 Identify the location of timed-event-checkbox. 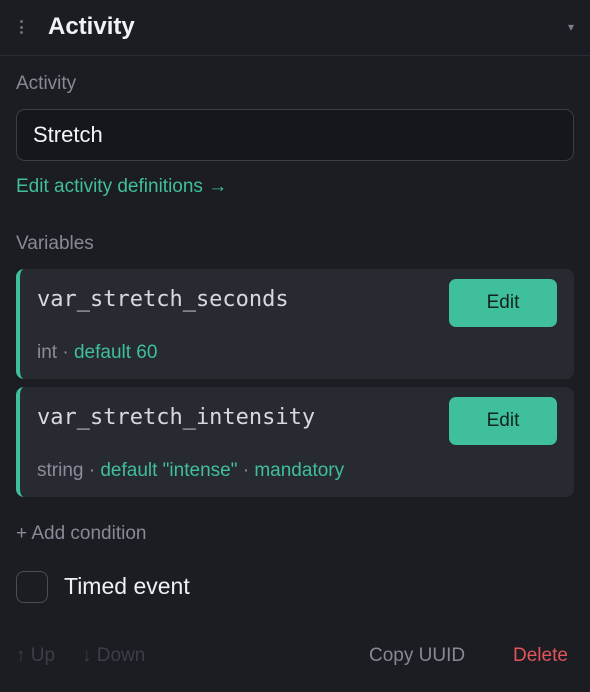
(32, 587).